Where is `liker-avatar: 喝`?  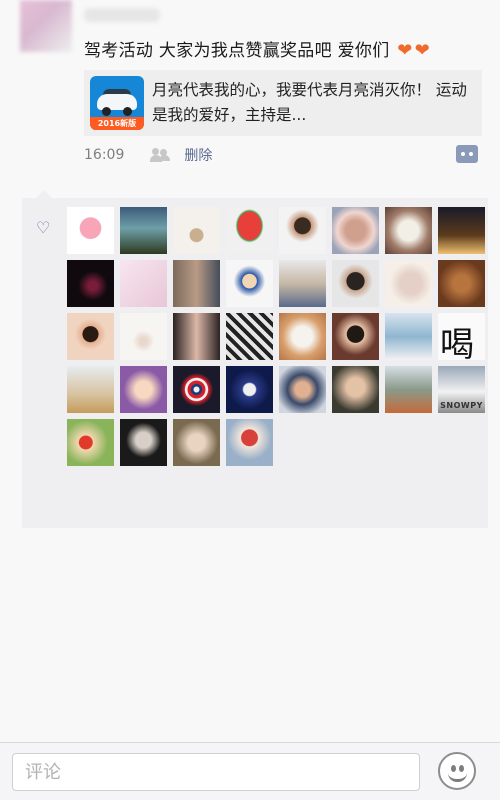
liker-avatar: 喝 is located at coordinates (461, 336).